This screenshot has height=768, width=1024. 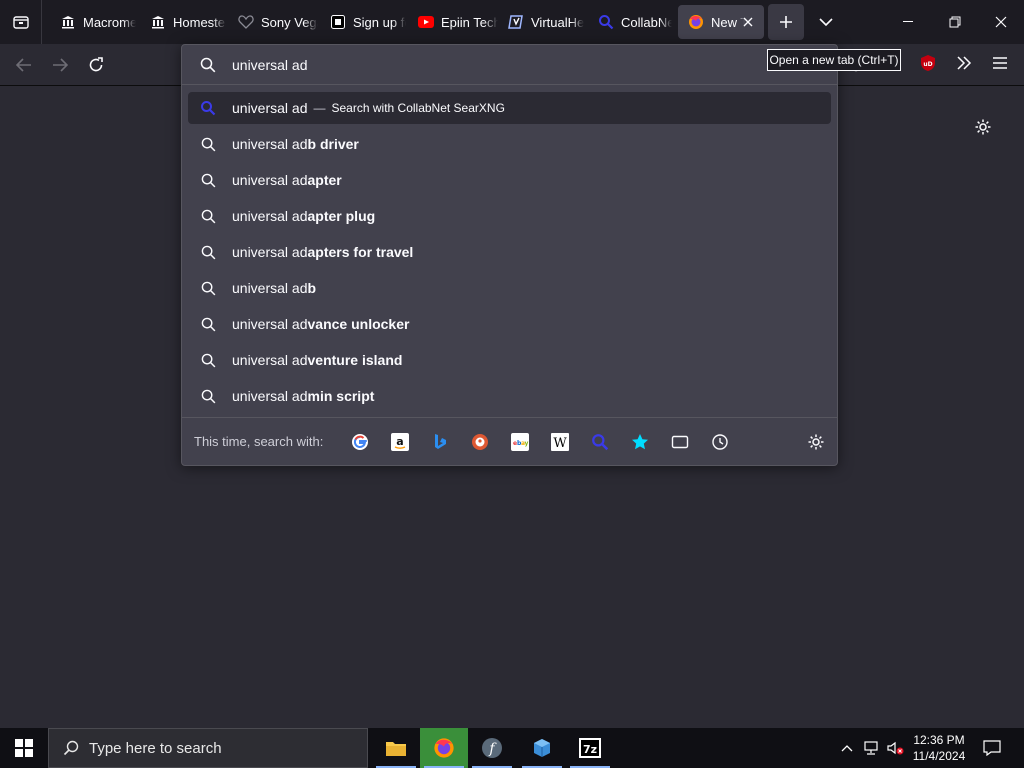 I want to click on restore-button, so click(x=955, y=22).